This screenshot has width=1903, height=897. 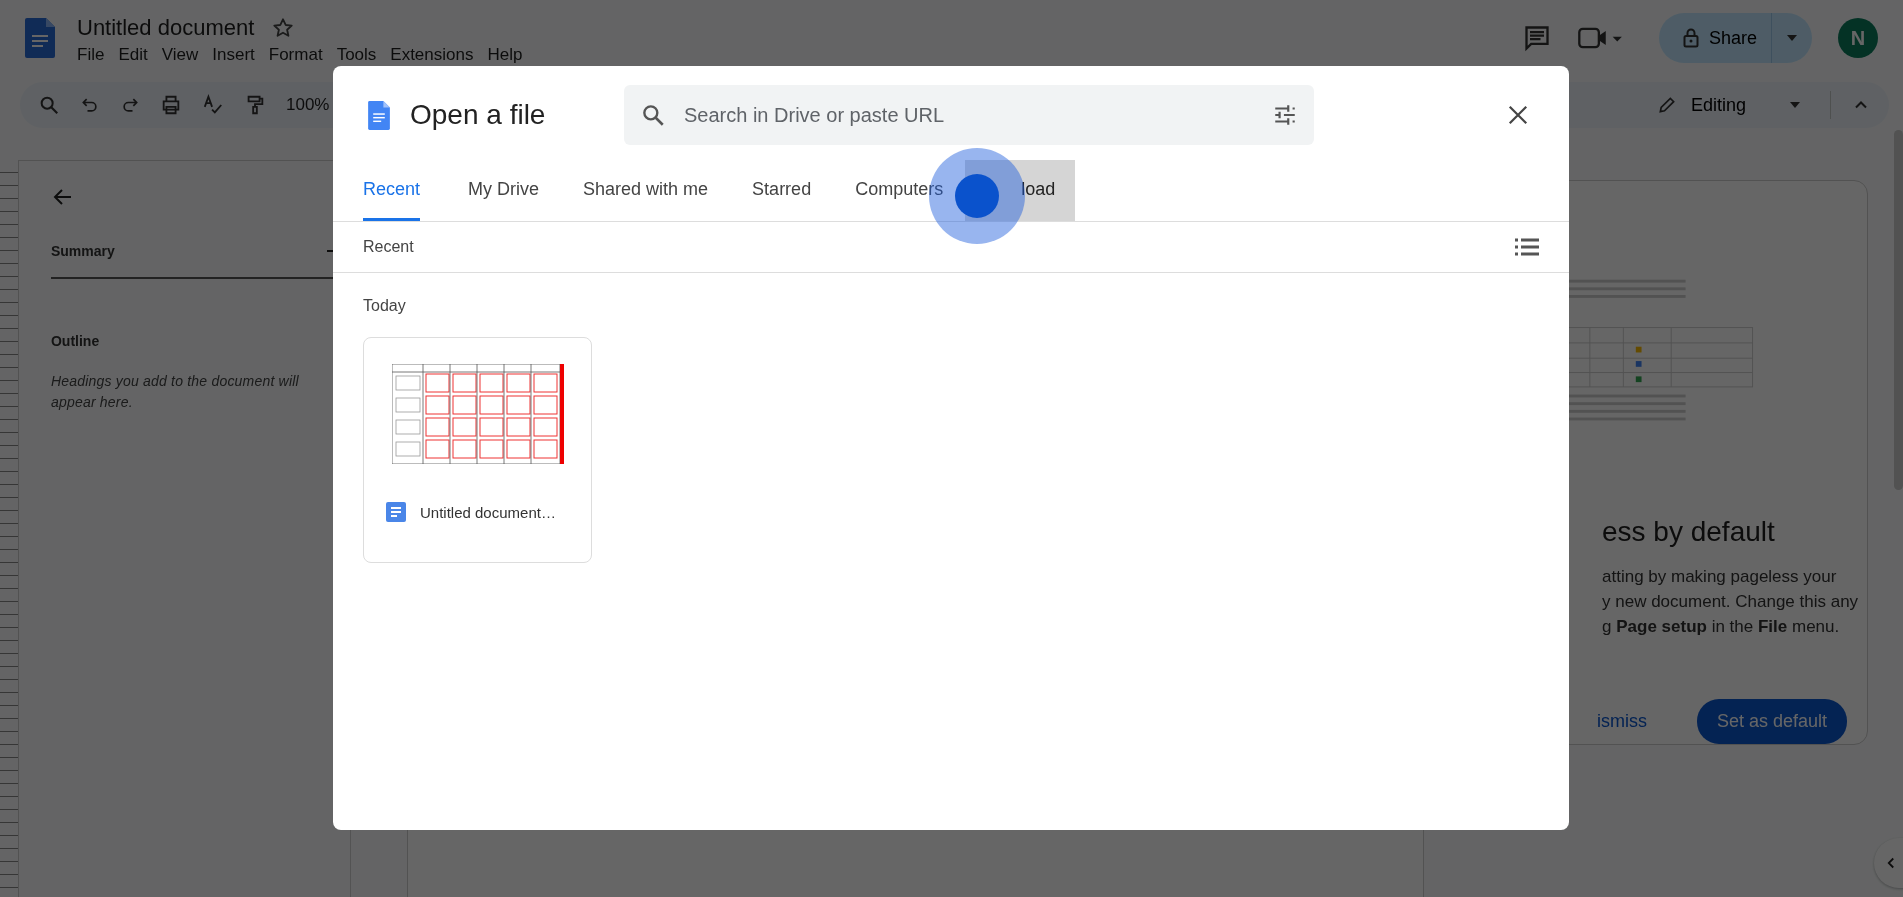 I want to click on close-icon, so click(x=1518, y=115).